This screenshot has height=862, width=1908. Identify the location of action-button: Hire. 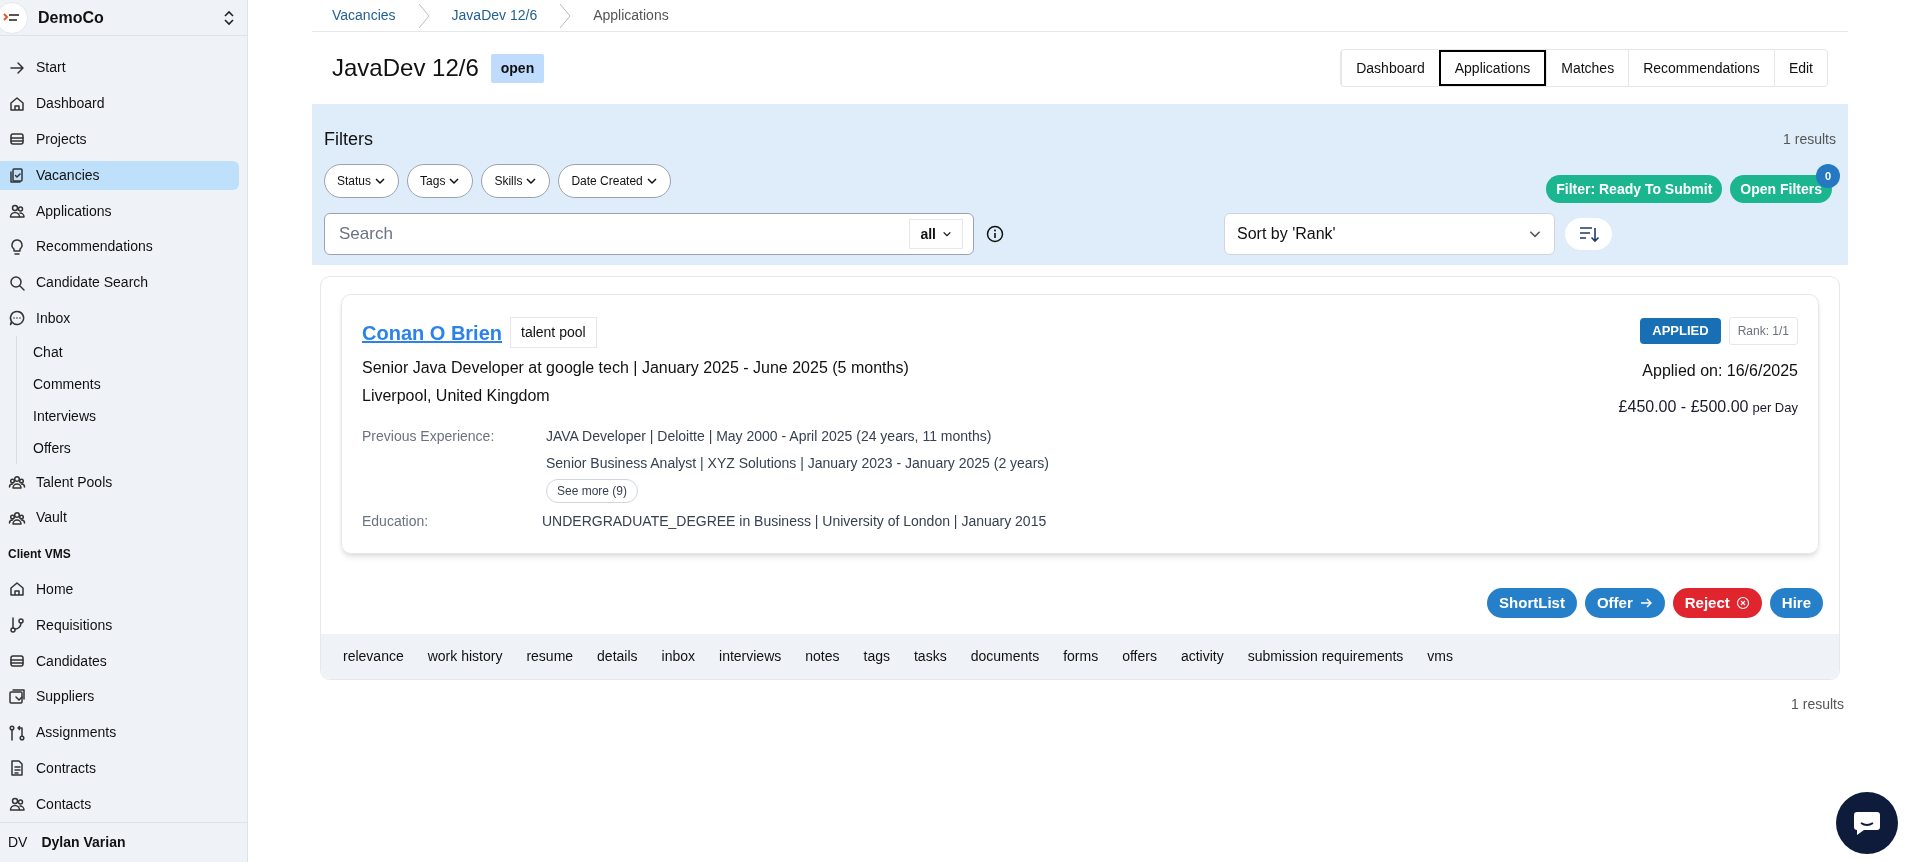
(1796, 603).